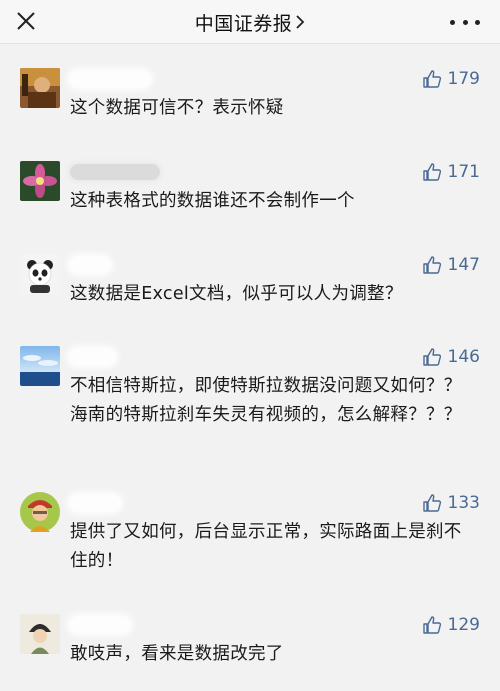 Image resolution: width=500 pixels, height=691 pixels. I want to click on comment-text: 敢吱声，看来是数据改完了, so click(177, 654).